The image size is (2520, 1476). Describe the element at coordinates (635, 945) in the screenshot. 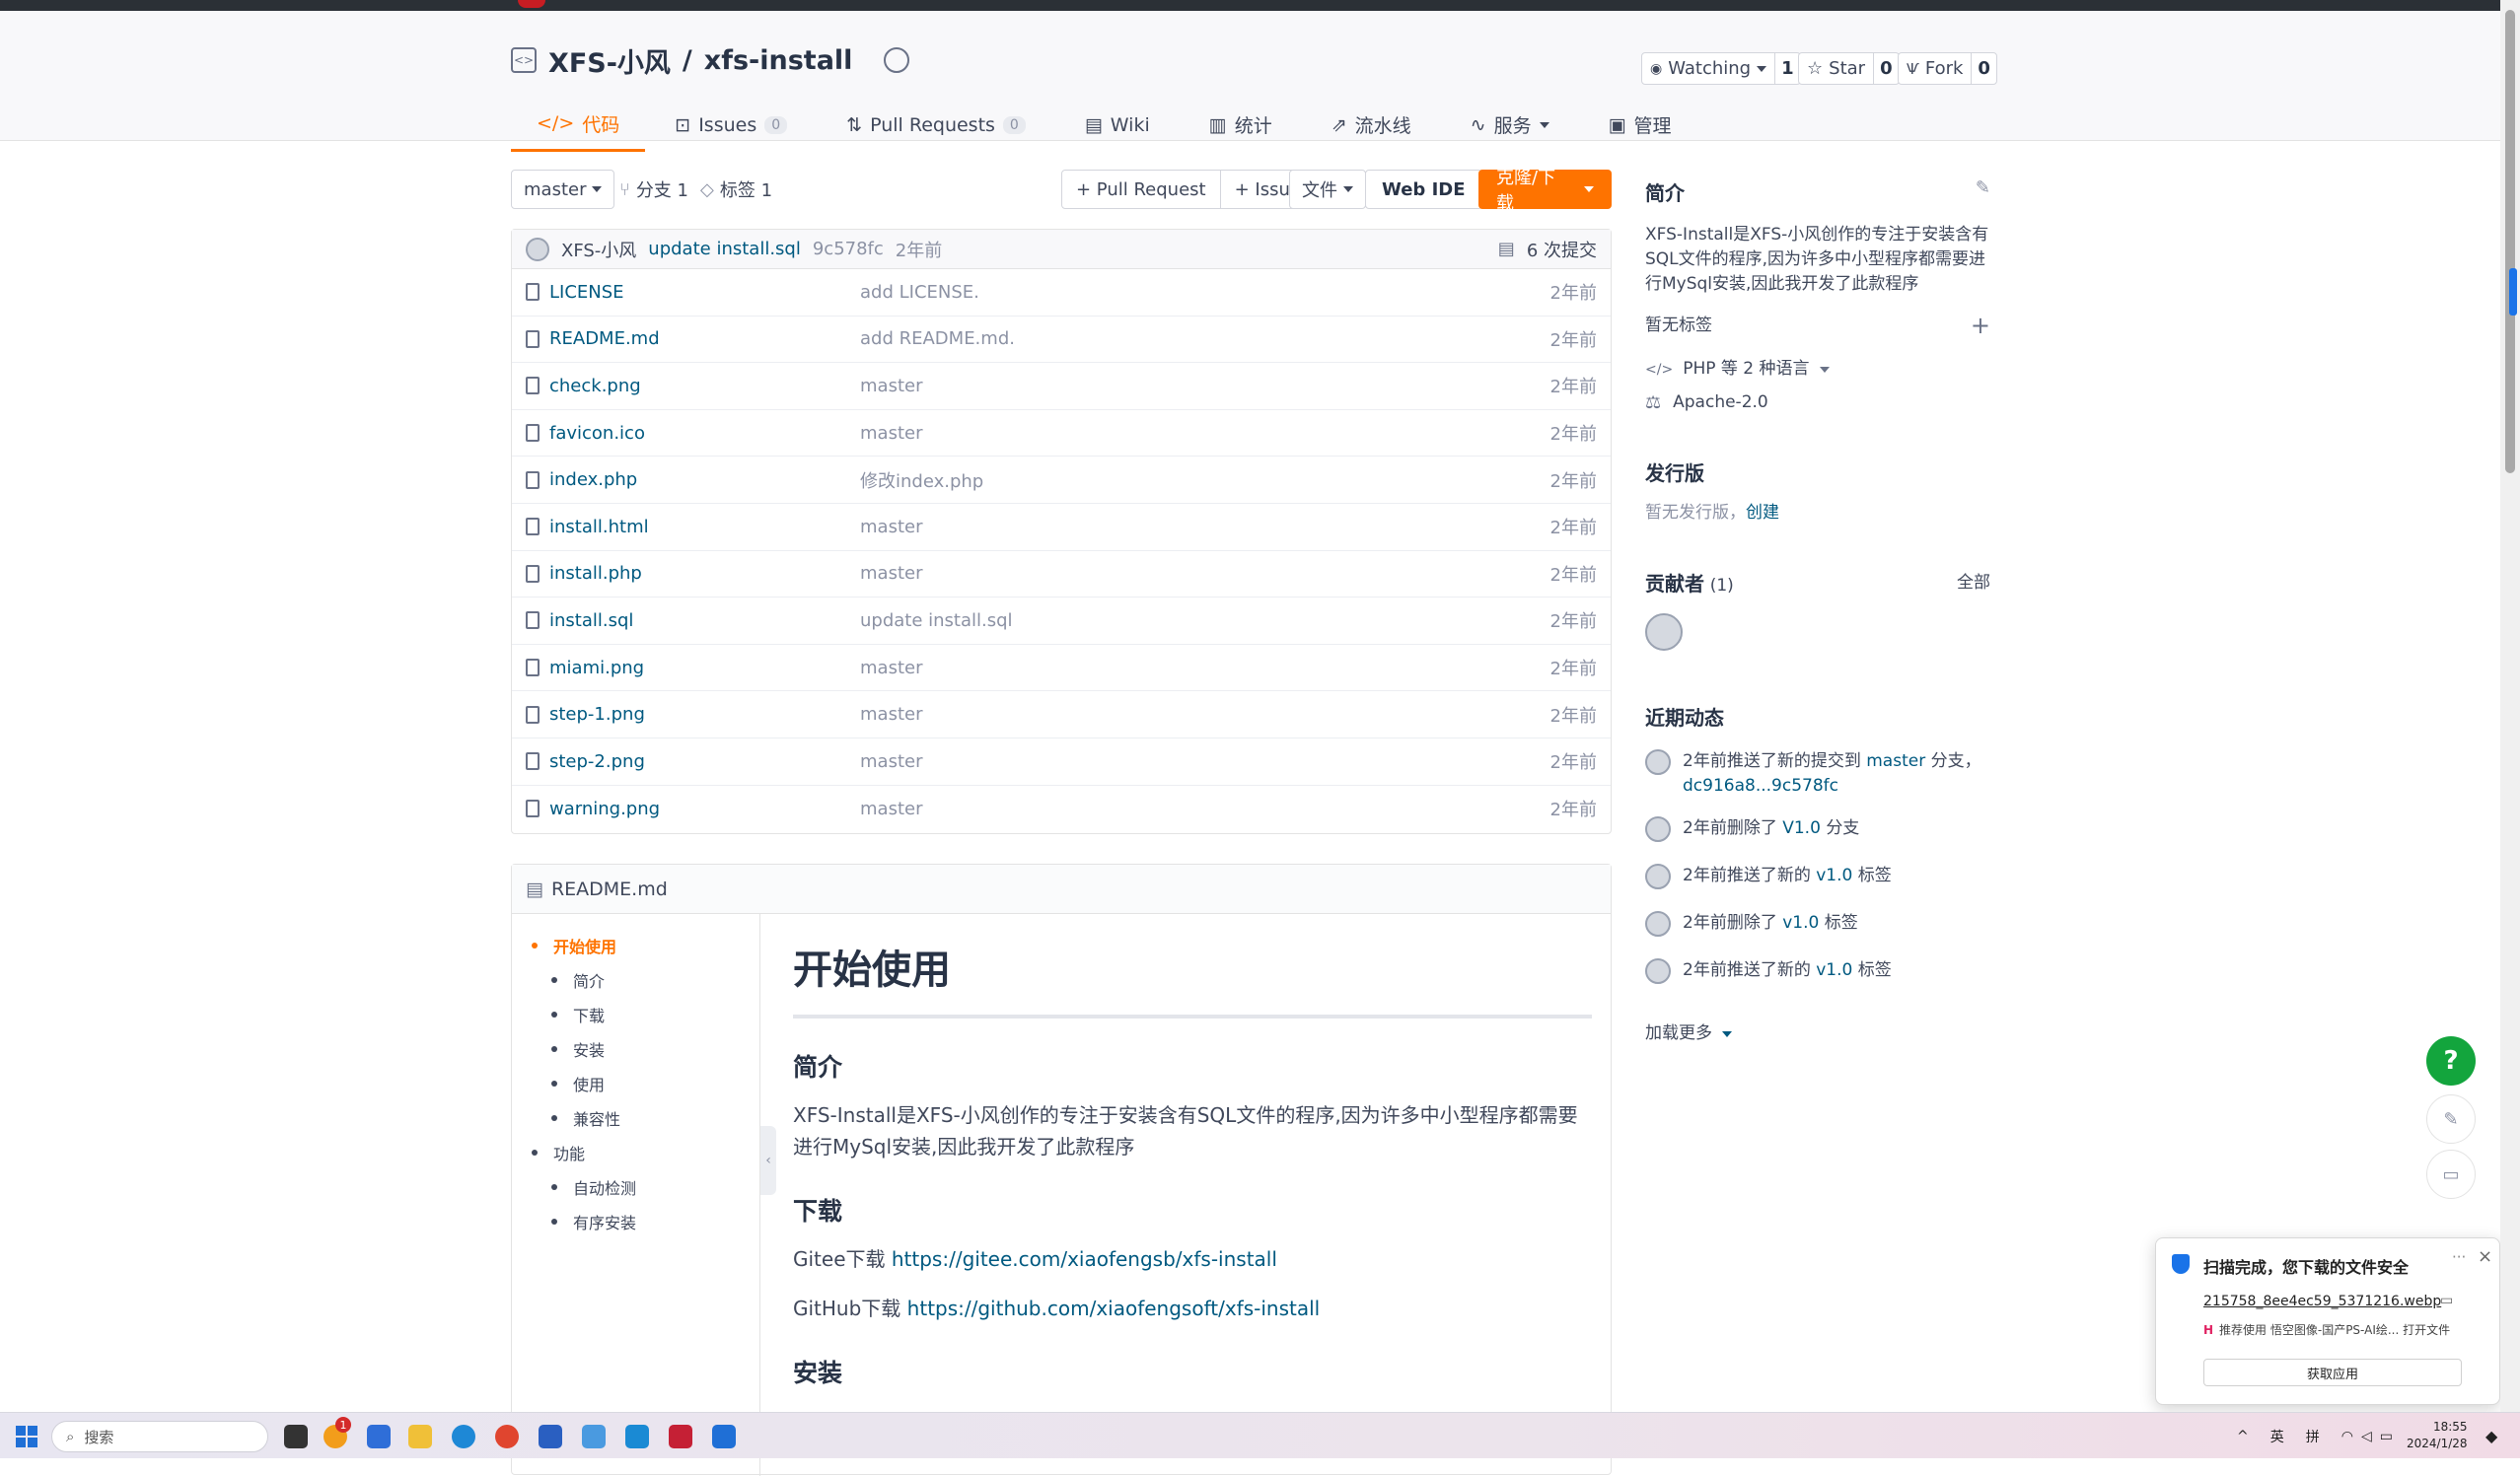

I see `toc-item: 开始使用` at that location.